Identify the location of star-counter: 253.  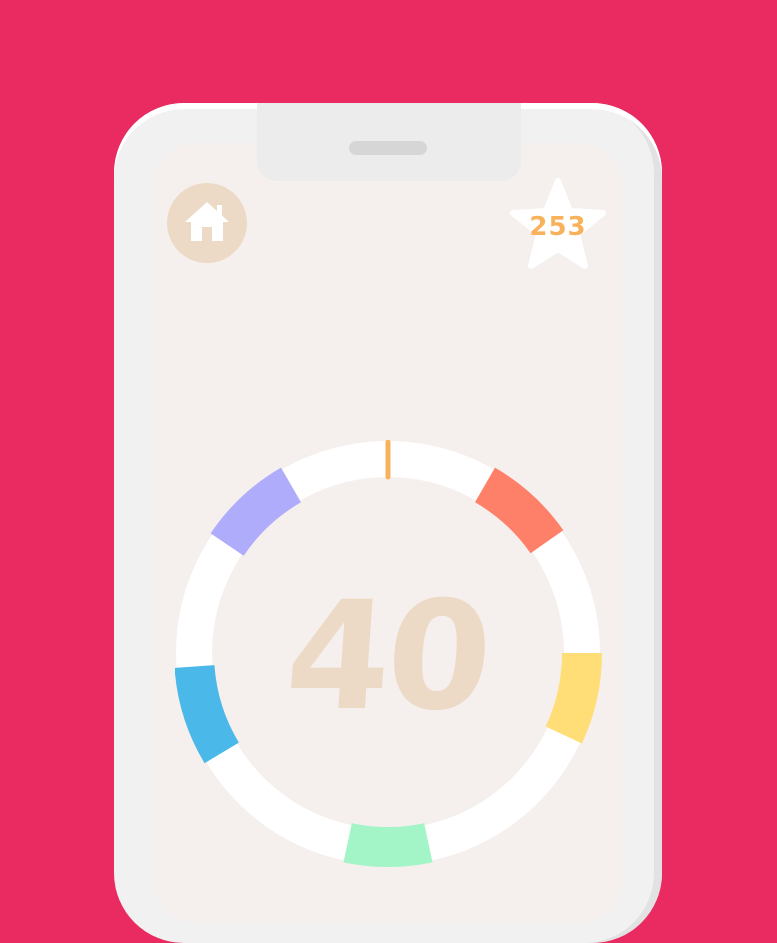
(558, 226).